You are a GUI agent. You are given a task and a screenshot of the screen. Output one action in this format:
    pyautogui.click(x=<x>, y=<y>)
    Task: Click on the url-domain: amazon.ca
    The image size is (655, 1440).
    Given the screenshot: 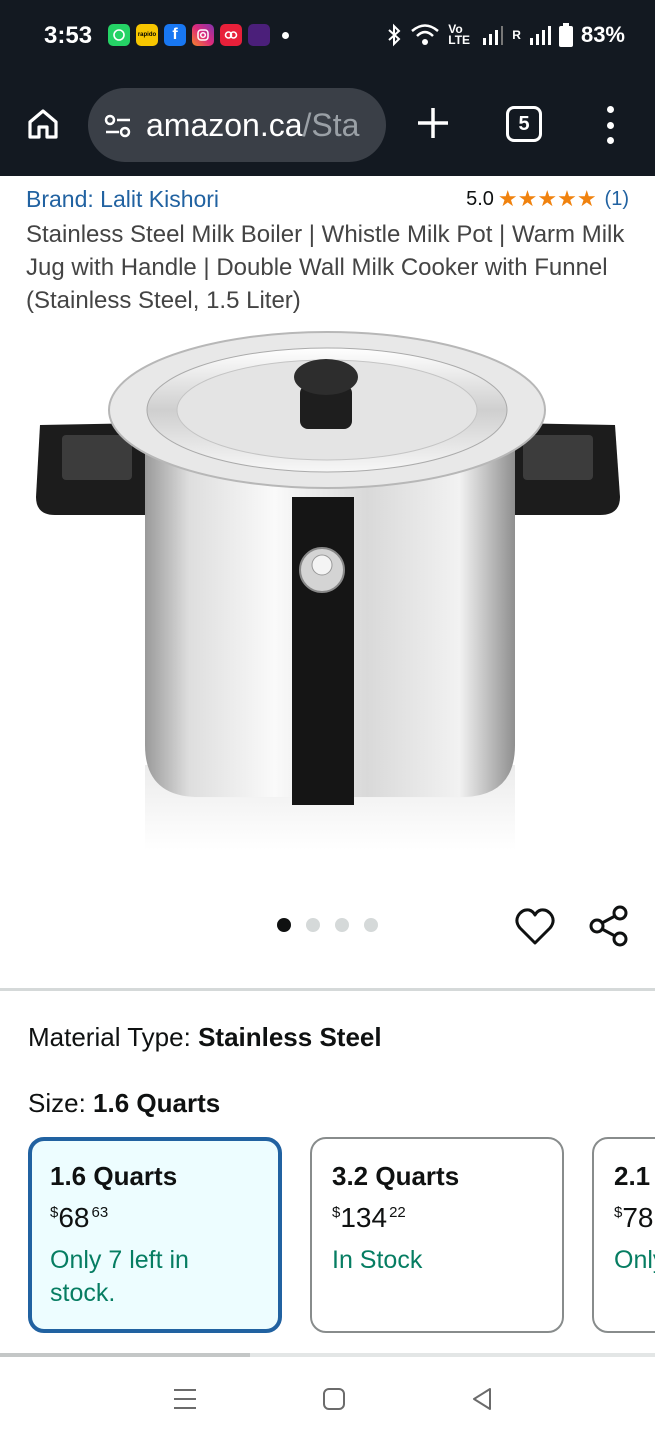 What is the action you would take?
    pyautogui.click(x=224, y=125)
    